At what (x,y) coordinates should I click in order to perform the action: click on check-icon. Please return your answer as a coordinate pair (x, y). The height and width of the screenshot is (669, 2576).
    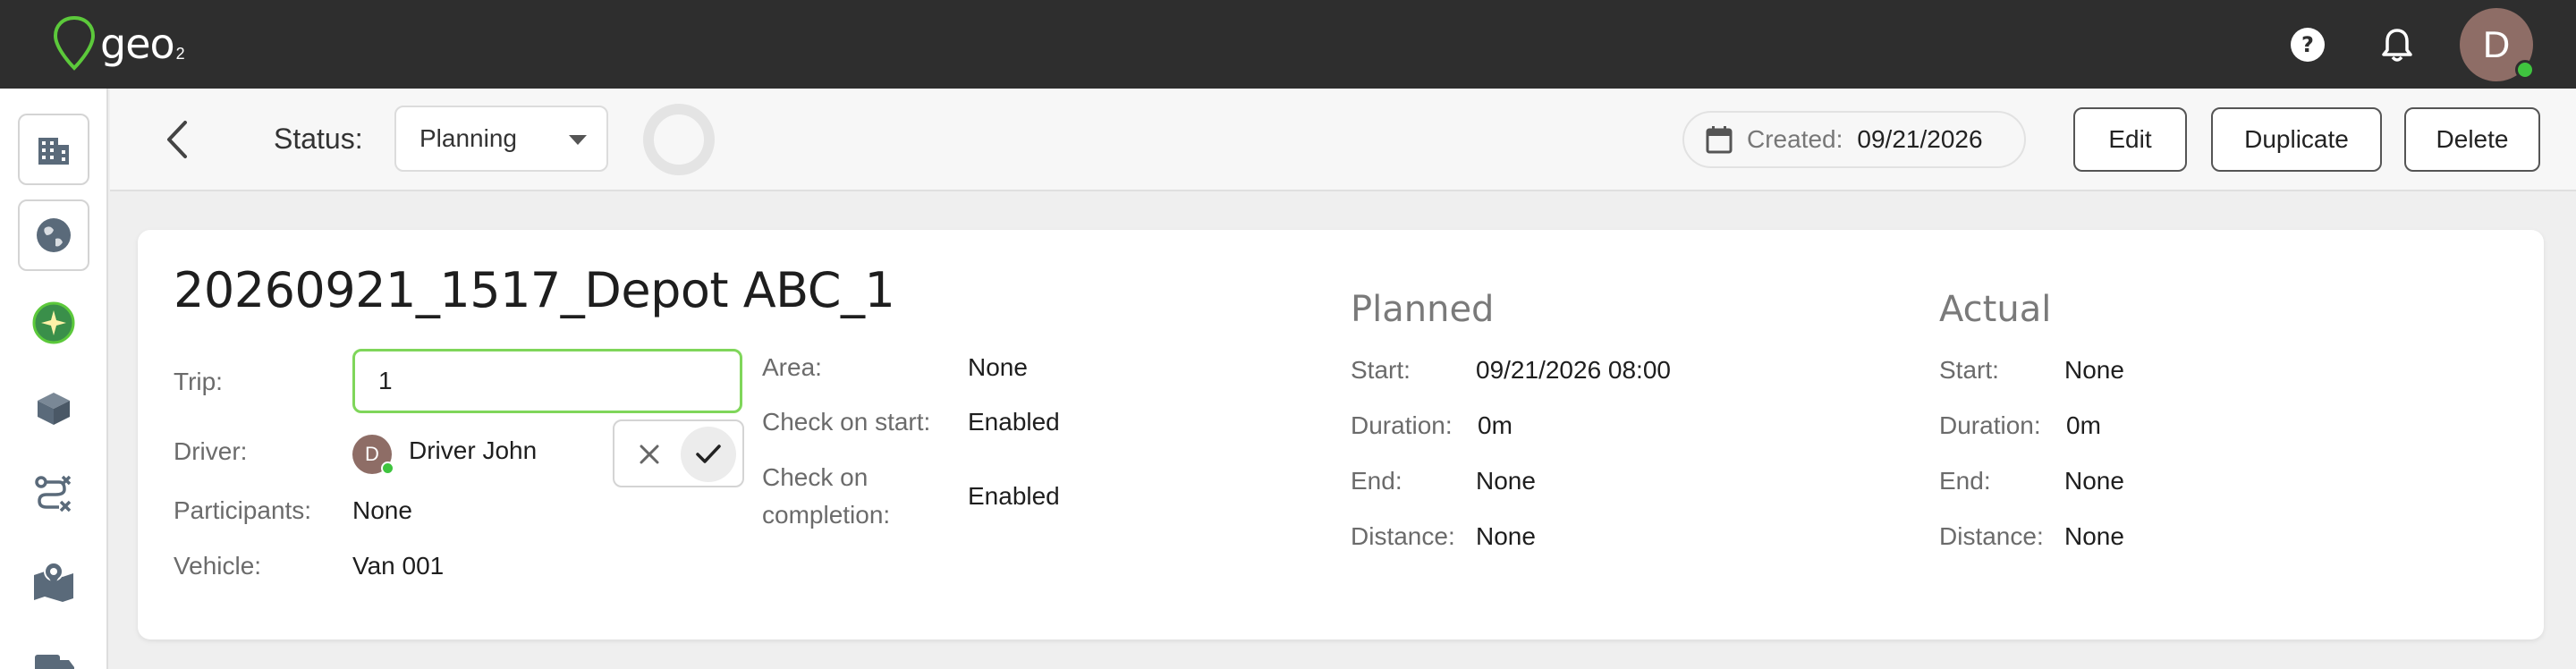
    Looking at the image, I should click on (708, 454).